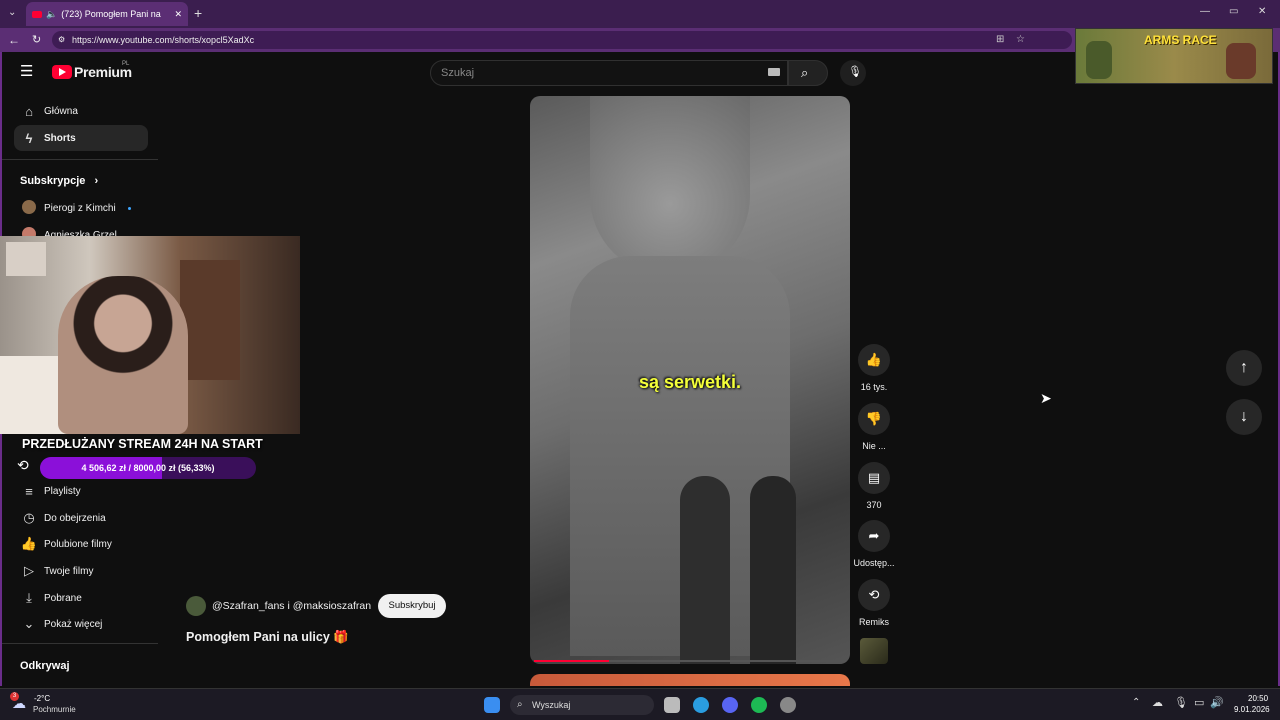 The width and height of the screenshot is (1280, 720). I want to click on sidebar-item-subscription: Pierogi z Kimchi, so click(81, 208).